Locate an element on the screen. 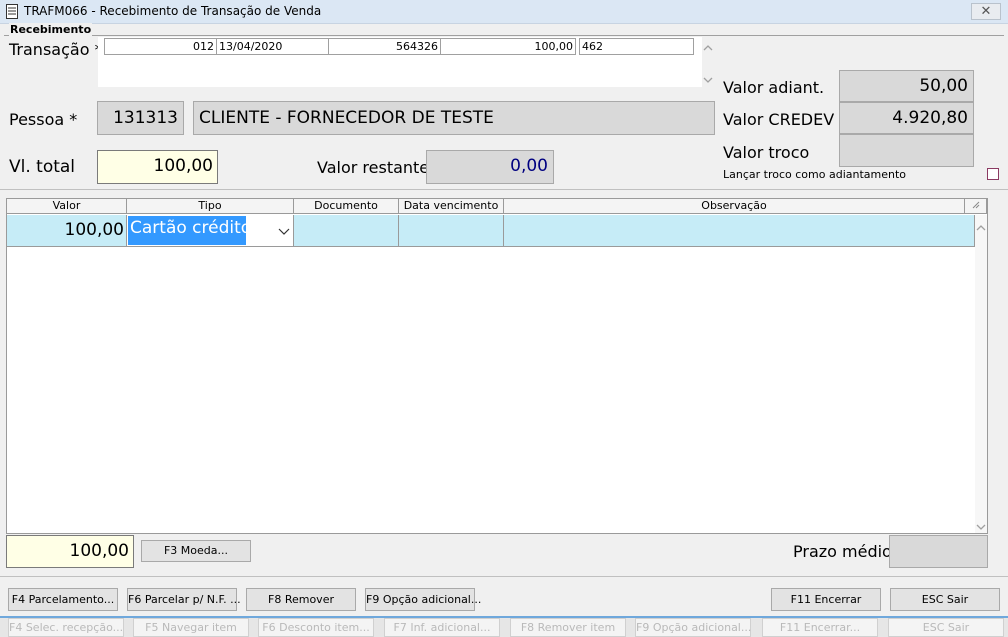 The height and width of the screenshot is (637, 1008). transacao-code-field: 462 is located at coordinates (636, 46).